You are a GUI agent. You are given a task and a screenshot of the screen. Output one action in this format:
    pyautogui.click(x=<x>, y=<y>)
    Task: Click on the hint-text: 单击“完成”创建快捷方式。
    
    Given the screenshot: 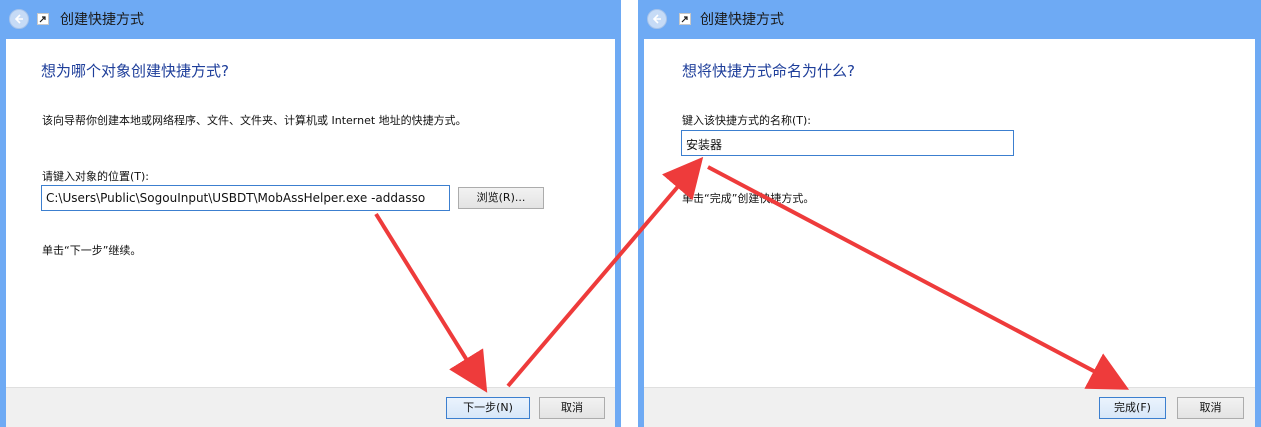 What is the action you would take?
    pyautogui.click(x=748, y=198)
    